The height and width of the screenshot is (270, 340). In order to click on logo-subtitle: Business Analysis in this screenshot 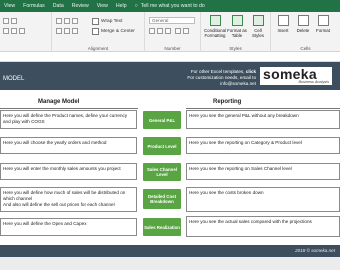, I will do `click(313, 82)`.